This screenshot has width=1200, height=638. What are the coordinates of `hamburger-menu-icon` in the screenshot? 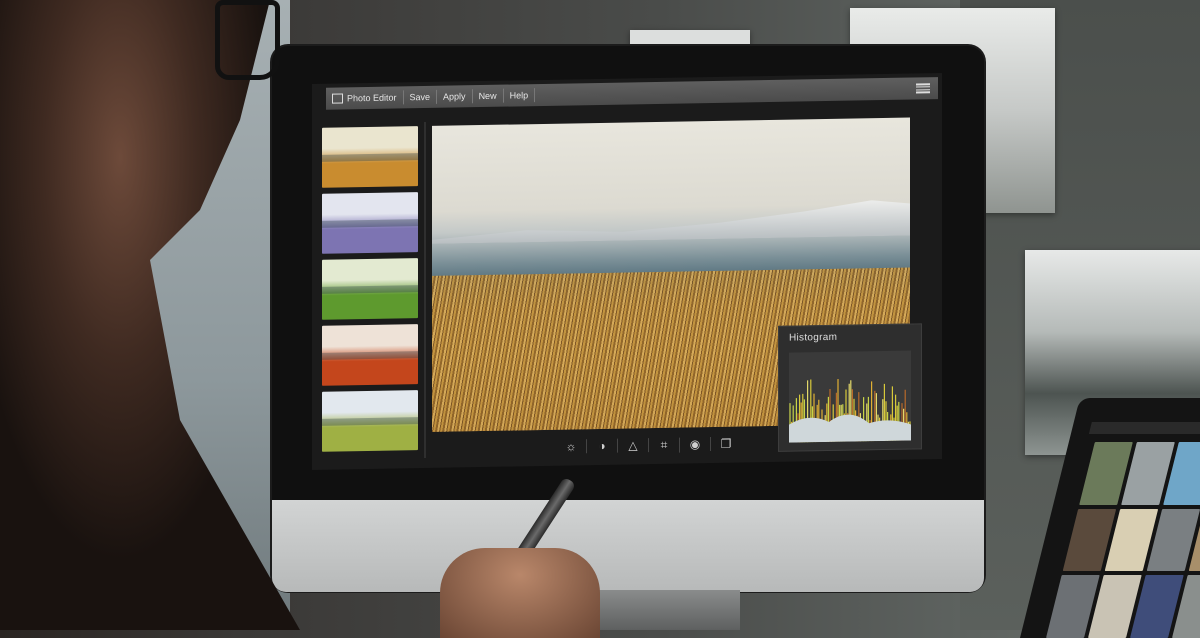 It's located at (923, 88).